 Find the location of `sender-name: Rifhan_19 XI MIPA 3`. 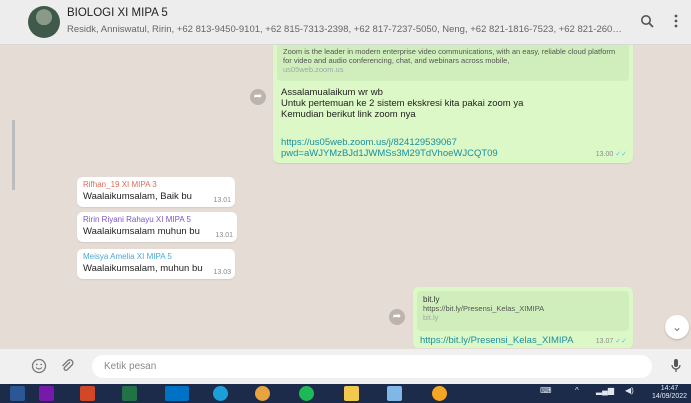

sender-name: Rifhan_19 XI MIPA 3 is located at coordinates (156, 184).